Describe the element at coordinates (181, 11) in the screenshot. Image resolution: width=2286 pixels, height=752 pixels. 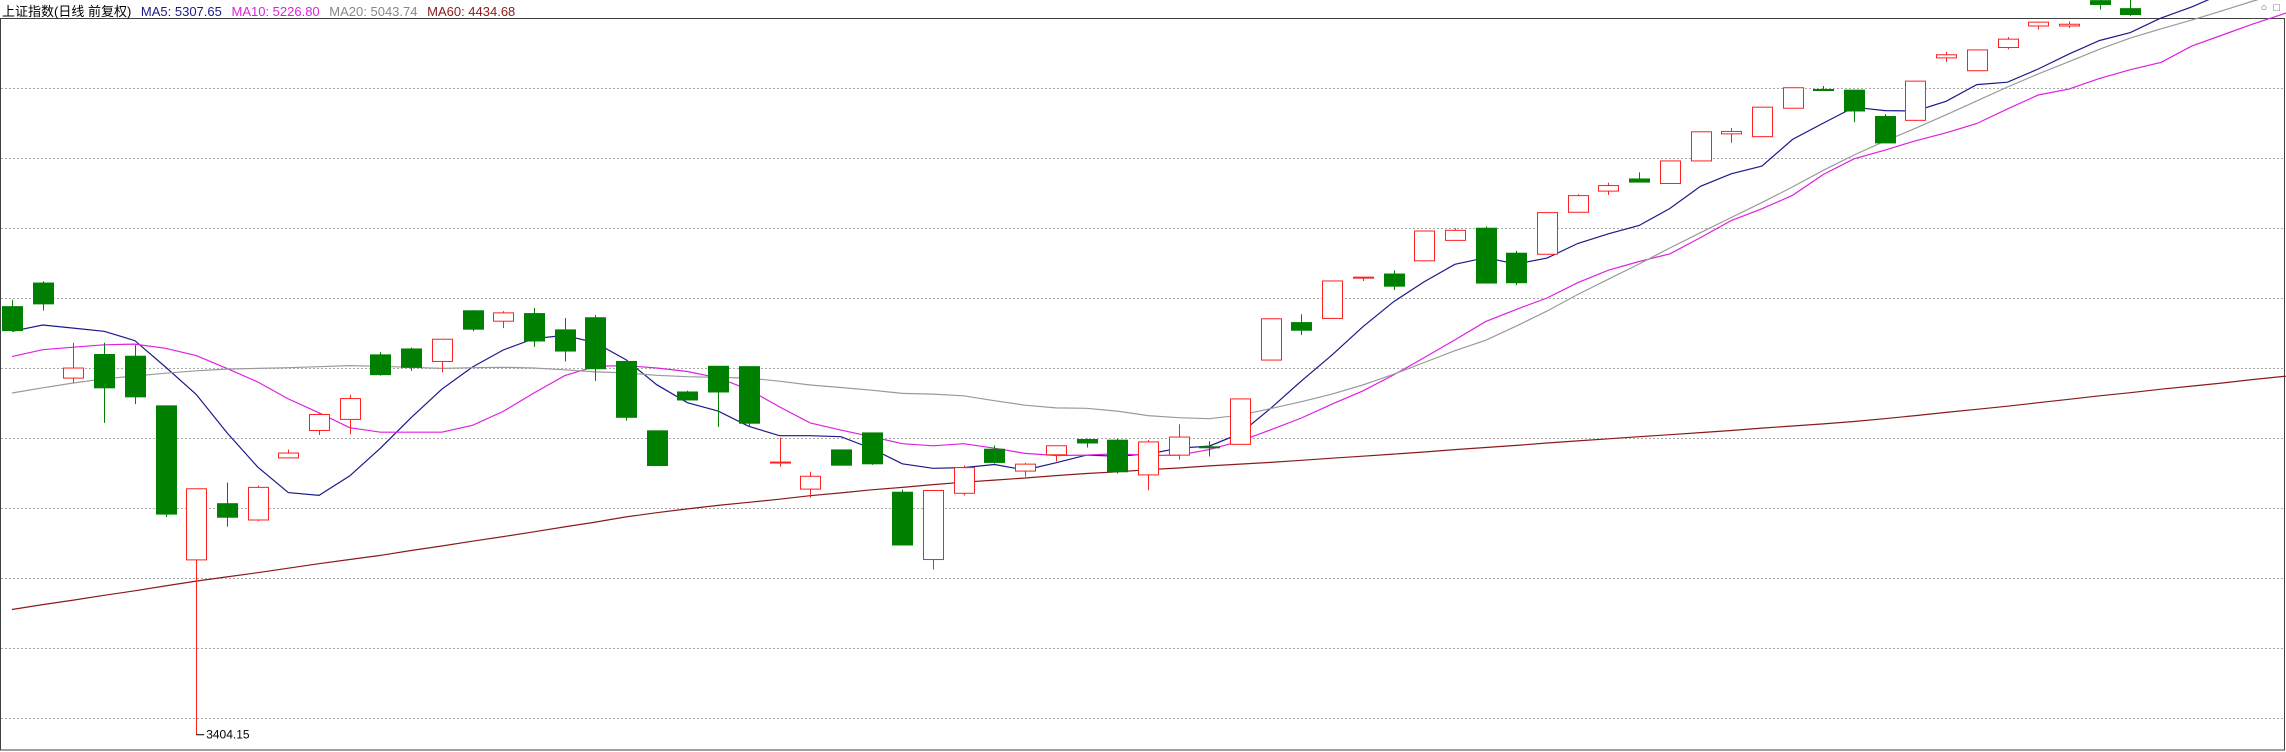
I see `ma5-readout: MA5: 5307.65` at that location.